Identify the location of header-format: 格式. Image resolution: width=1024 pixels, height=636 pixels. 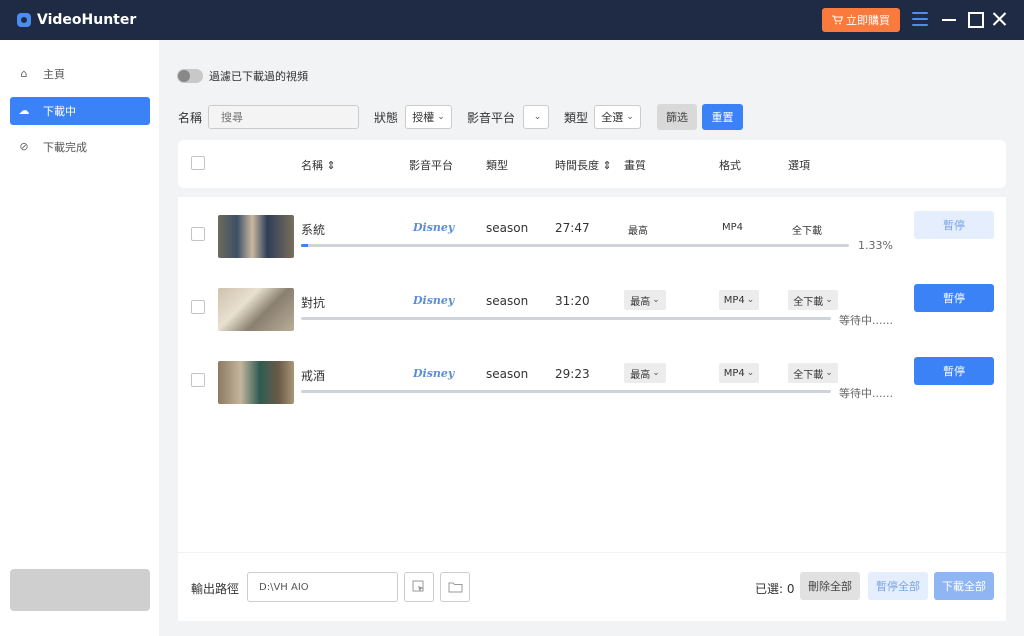
(730, 165).